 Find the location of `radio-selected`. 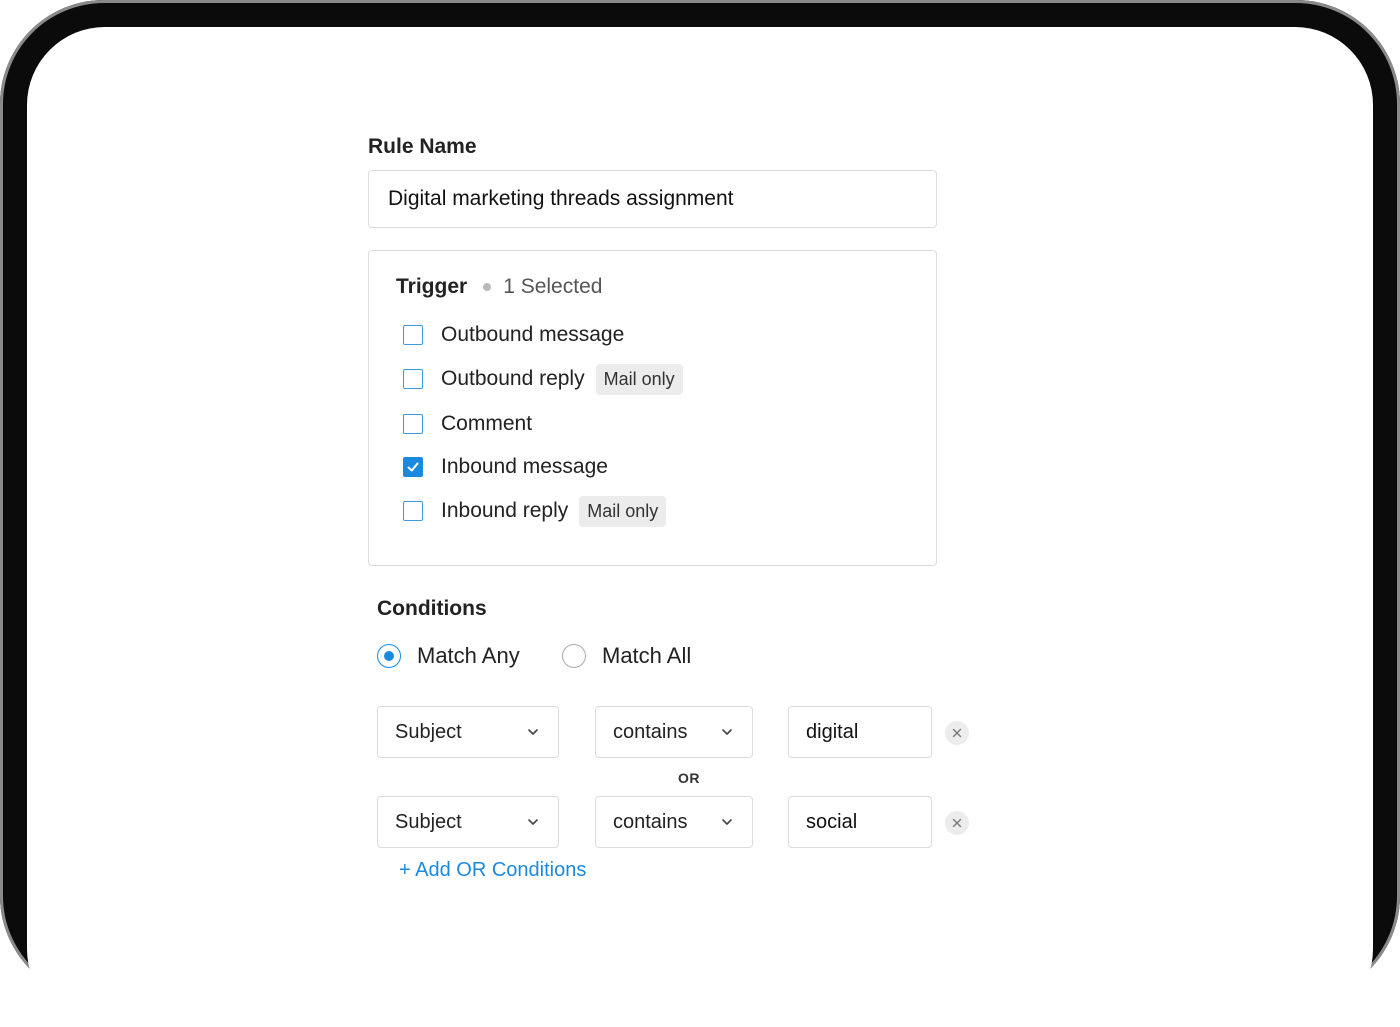

radio-selected is located at coordinates (389, 656).